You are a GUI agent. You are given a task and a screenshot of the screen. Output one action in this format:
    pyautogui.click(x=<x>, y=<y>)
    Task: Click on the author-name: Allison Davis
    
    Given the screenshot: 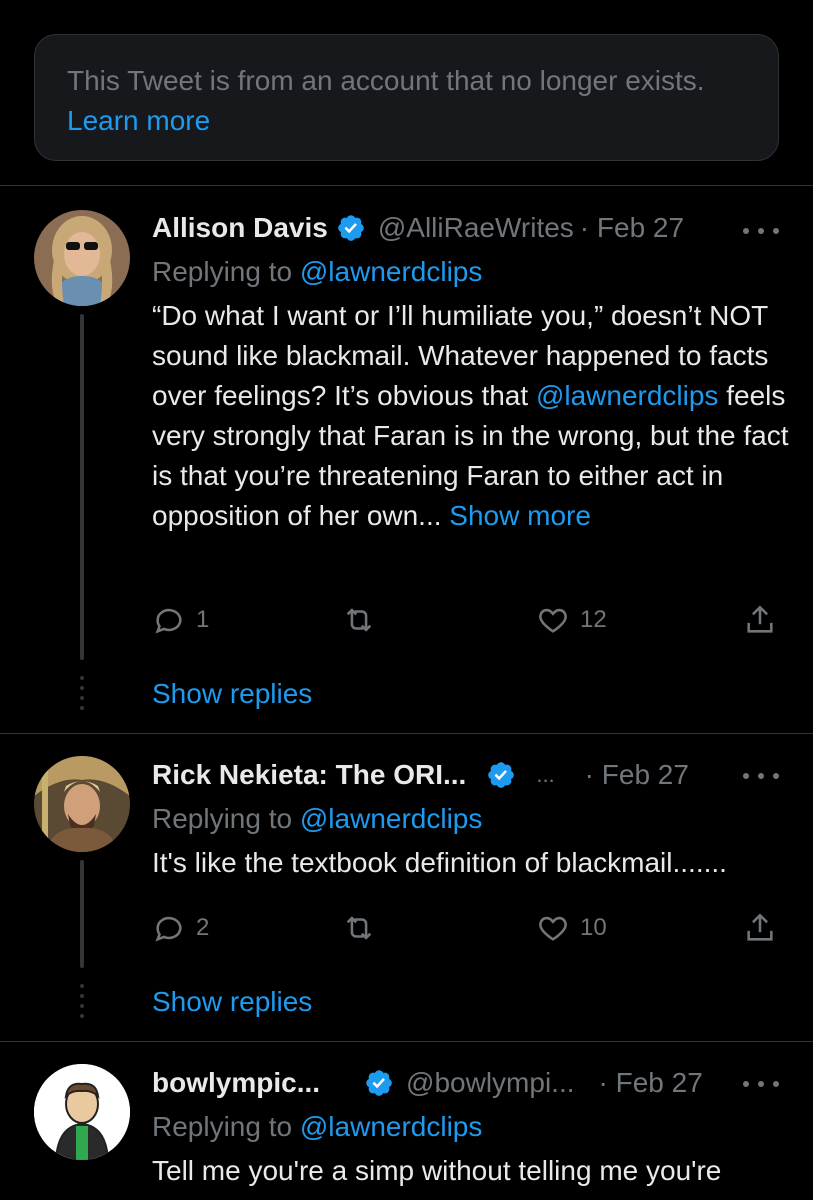 What is the action you would take?
    pyautogui.click(x=240, y=228)
    